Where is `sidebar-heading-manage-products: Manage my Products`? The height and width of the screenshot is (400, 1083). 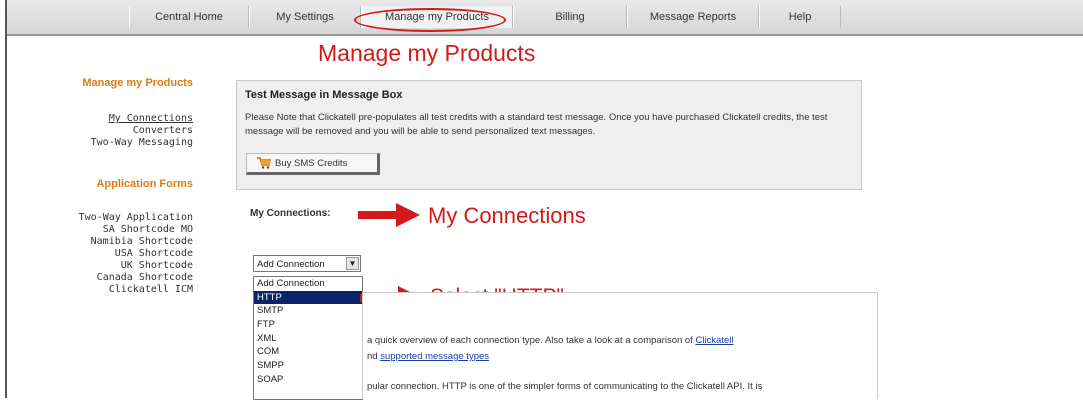 sidebar-heading-manage-products: Manage my Products is located at coordinates (137, 83).